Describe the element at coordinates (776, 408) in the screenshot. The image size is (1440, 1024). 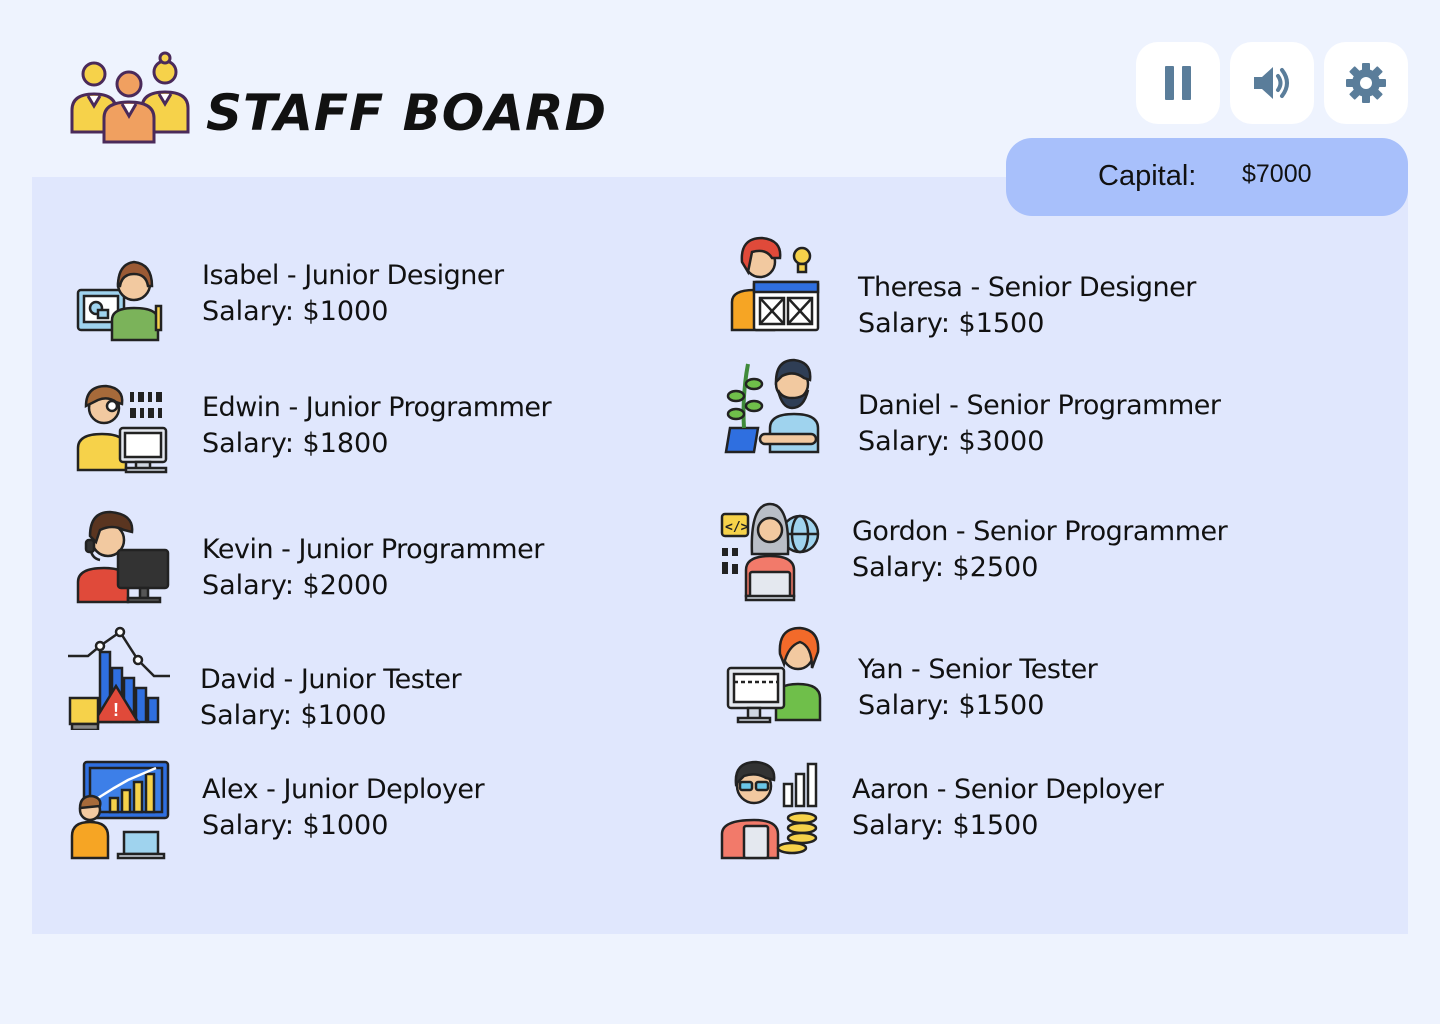
I see `programmer-plant-icon` at that location.